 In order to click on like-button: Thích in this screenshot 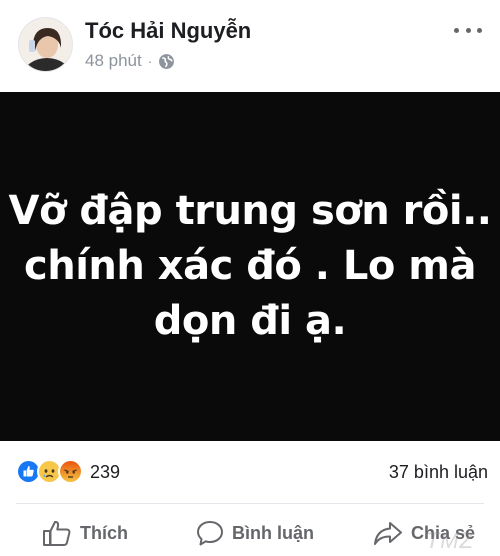, I will do `click(85, 533)`.